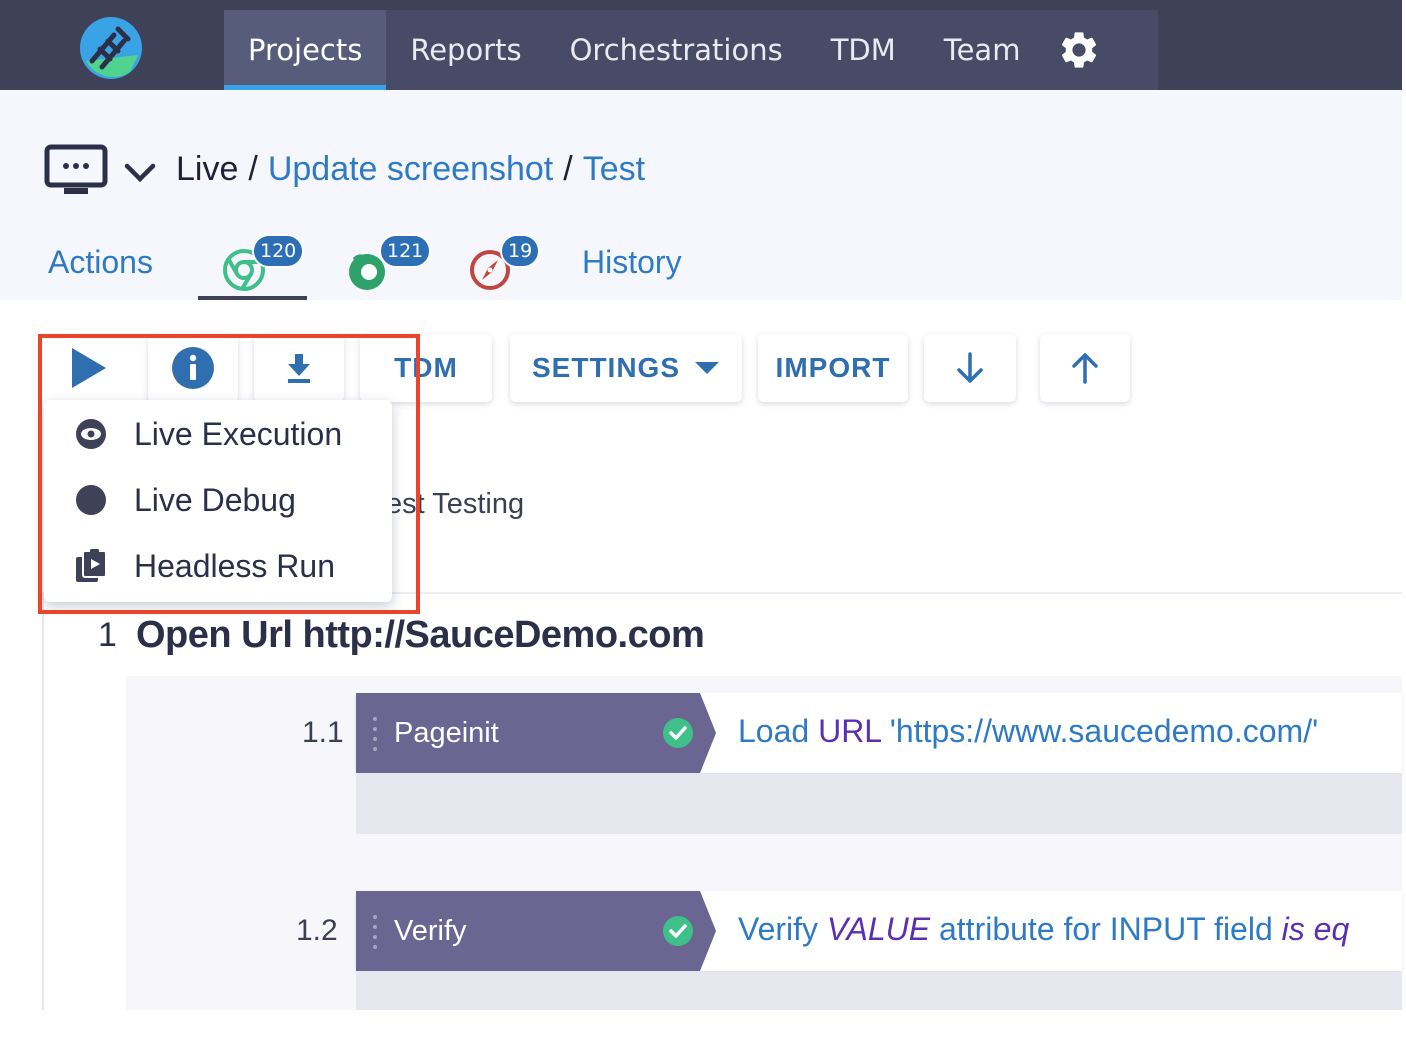 This screenshot has width=1406, height=1044. I want to click on tab-actions: Actions, so click(100, 262).